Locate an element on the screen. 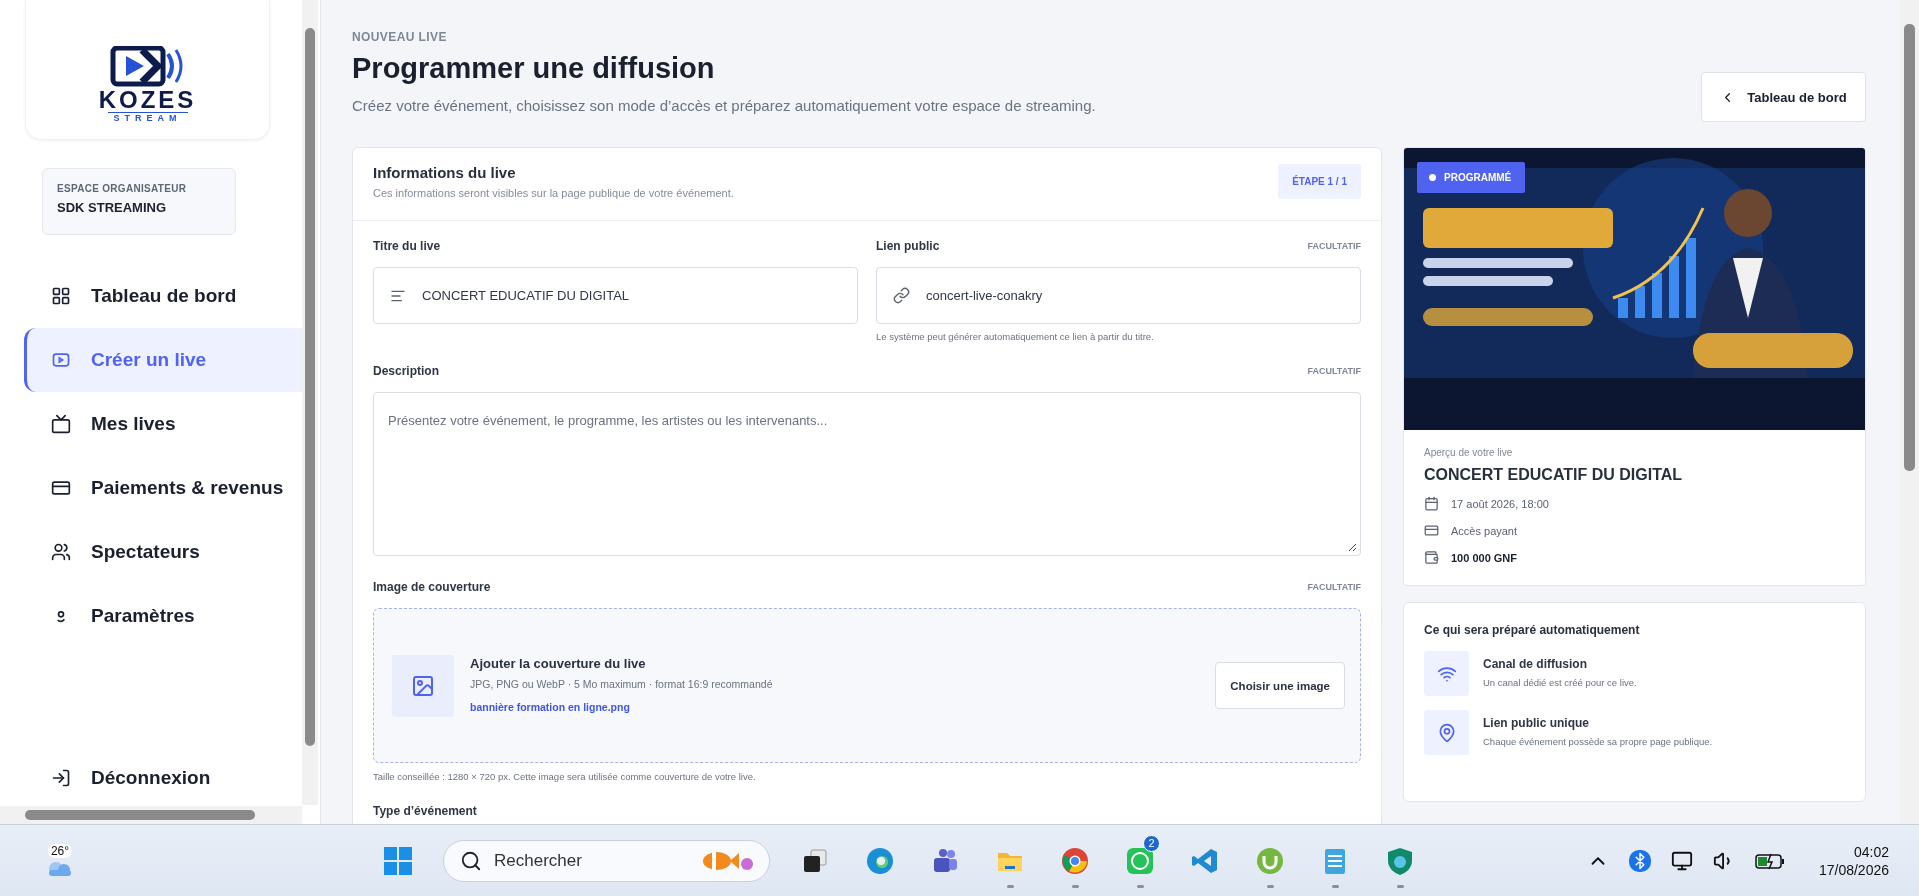  logout-icon is located at coordinates (61, 778).